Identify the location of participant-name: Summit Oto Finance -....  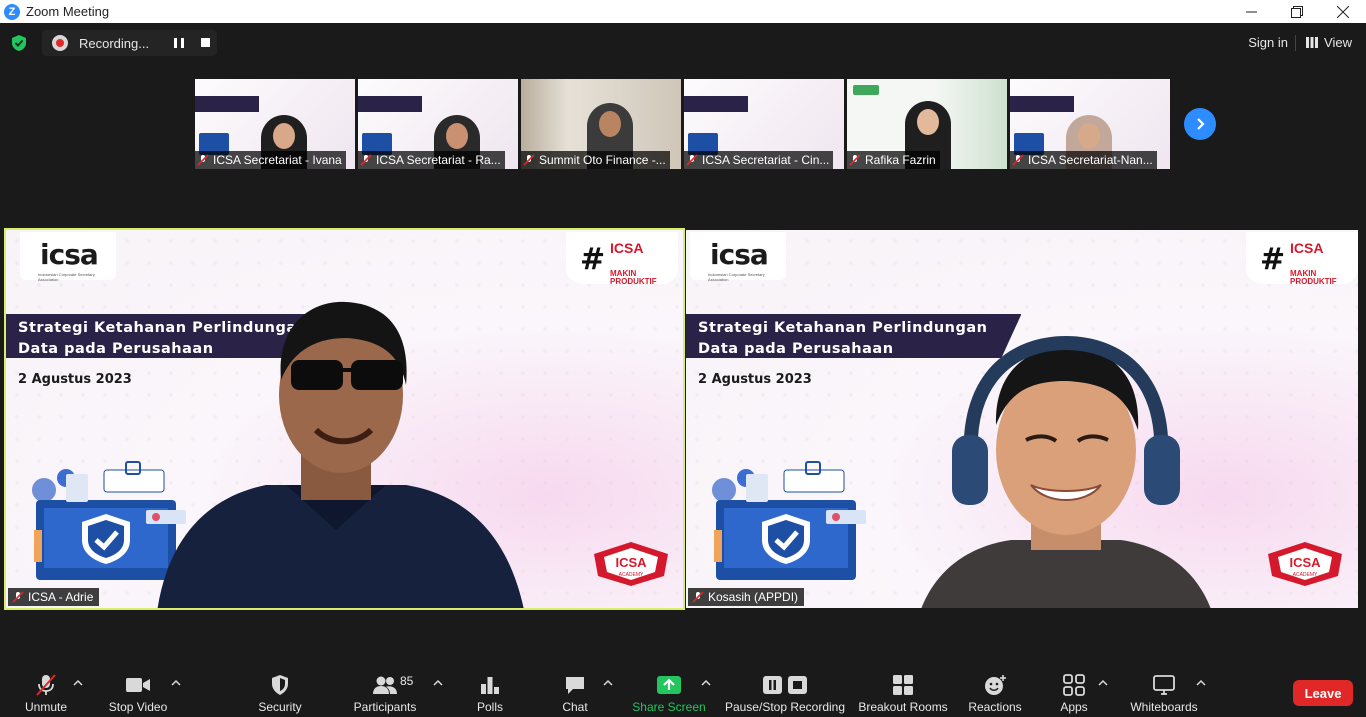
(602, 160).